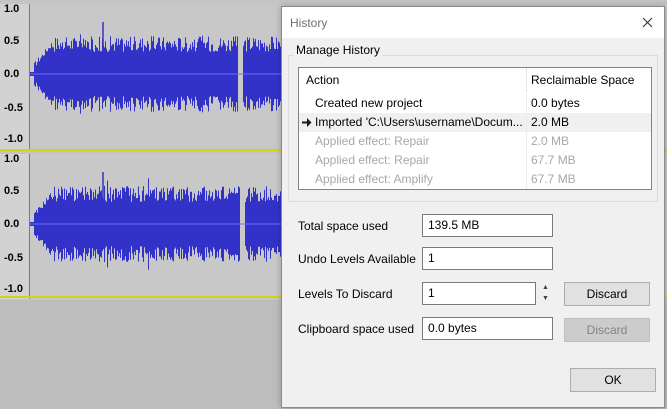 Image resolution: width=667 pixels, height=409 pixels. I want to click on dialog-titlebar: History, so click(473, 22).